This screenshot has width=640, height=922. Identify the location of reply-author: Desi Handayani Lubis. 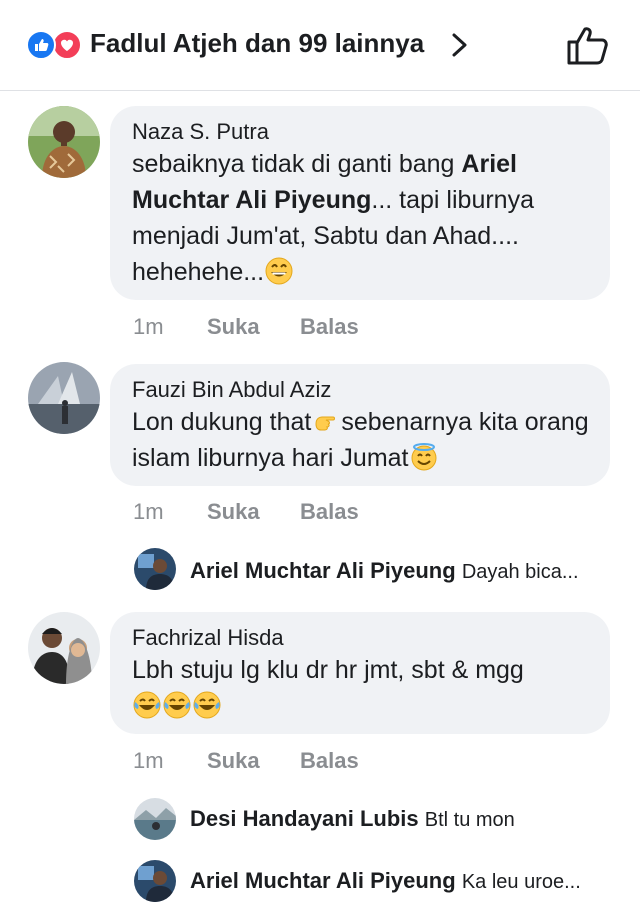
(304, 818).